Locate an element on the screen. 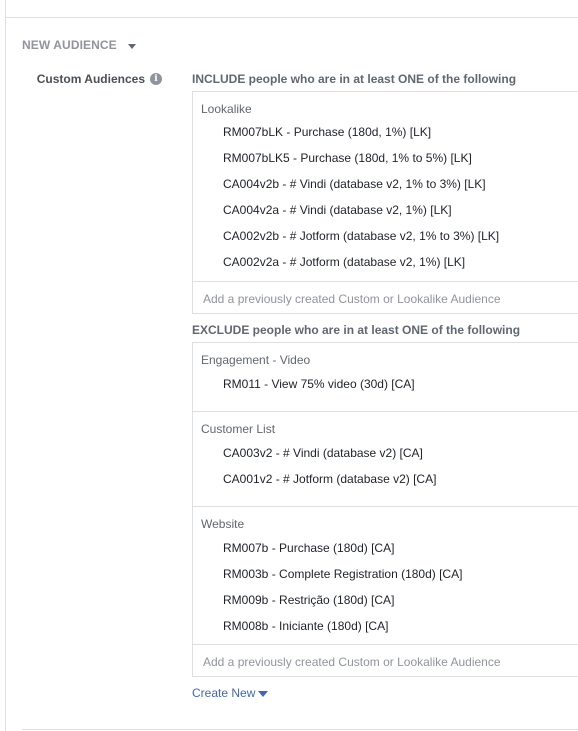 The width and height of the screenshot is (578, 731). custom-audiences-label-row: Custom Audiences i is located at coordinates (99, 79).